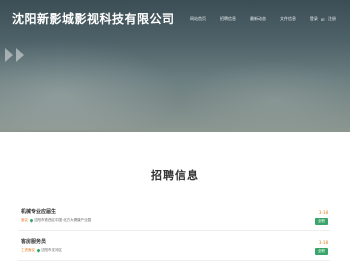 The image size is (350, 263). Describe the element at coordinates (63, 220) in the screenshot. I see `job-location: 沈阳市铁西区中国·北方大健康产业园` at that location.